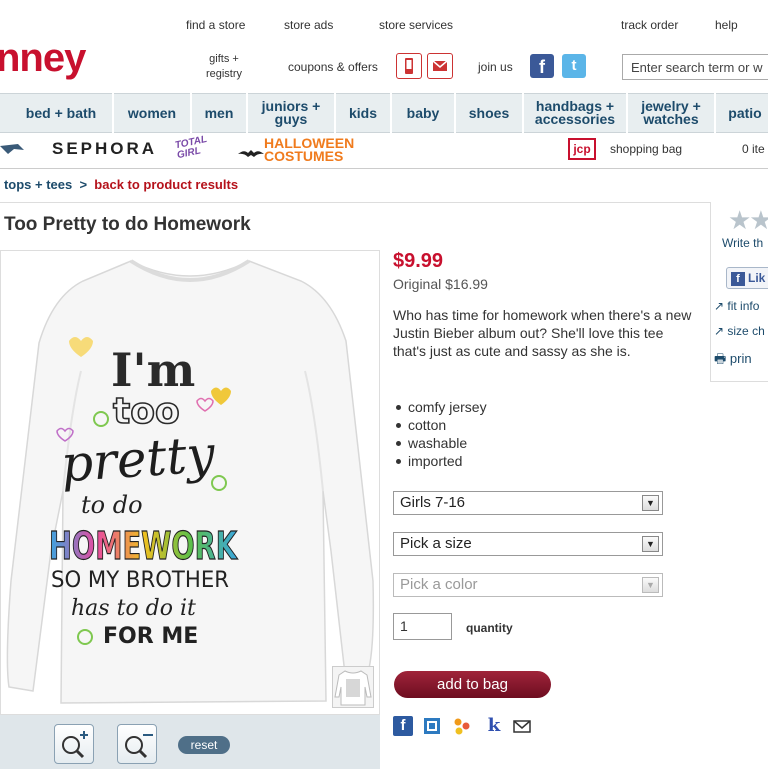 The image size is (768, 769). I want to click on email-share-icon, so click(522, 726).